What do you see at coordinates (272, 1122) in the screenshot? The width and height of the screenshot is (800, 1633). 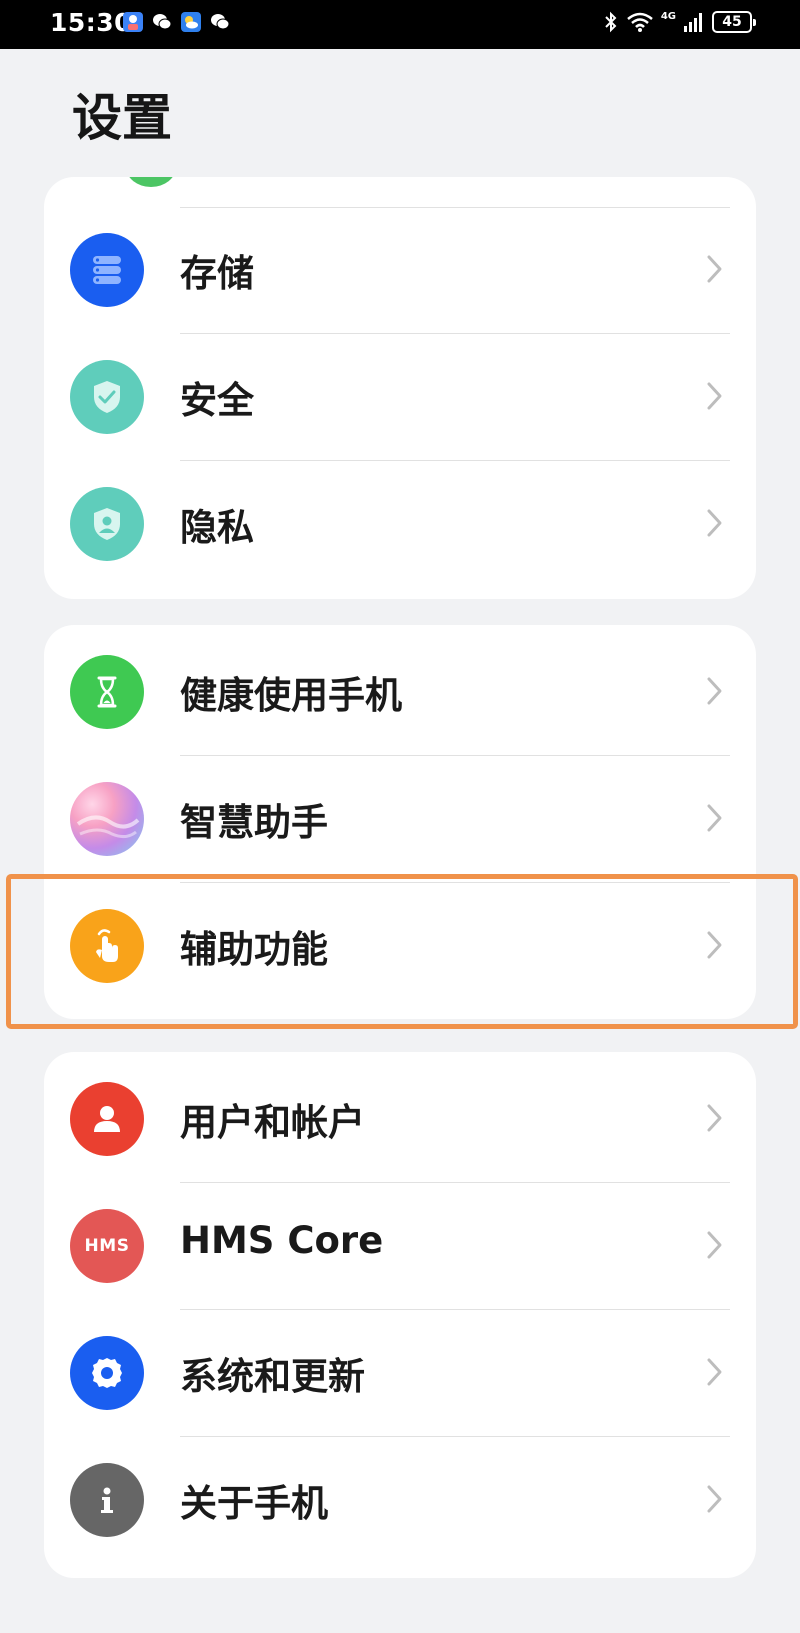 I see `settings-item-label: 用户和帐户` at bounding box center [272, 1122].